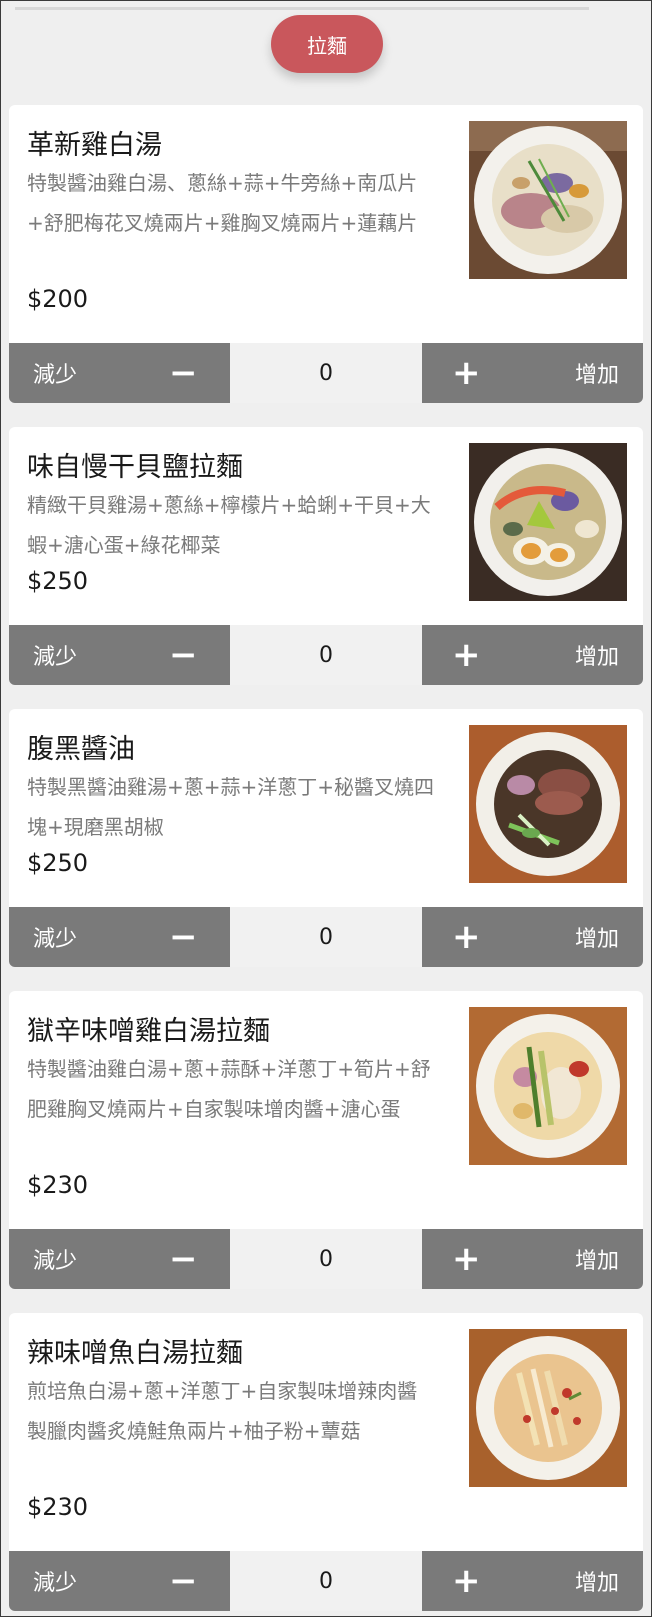 The height and width of the screenshot is (1617, 652). I want to click on item-description: 特製醬油雞白湯+蔥+蒜酥+洋蔥丁+筍片+舒肥雞胸叉燒兩片+自家製味增肉醬+溏心蛋, so click(229, 1089).